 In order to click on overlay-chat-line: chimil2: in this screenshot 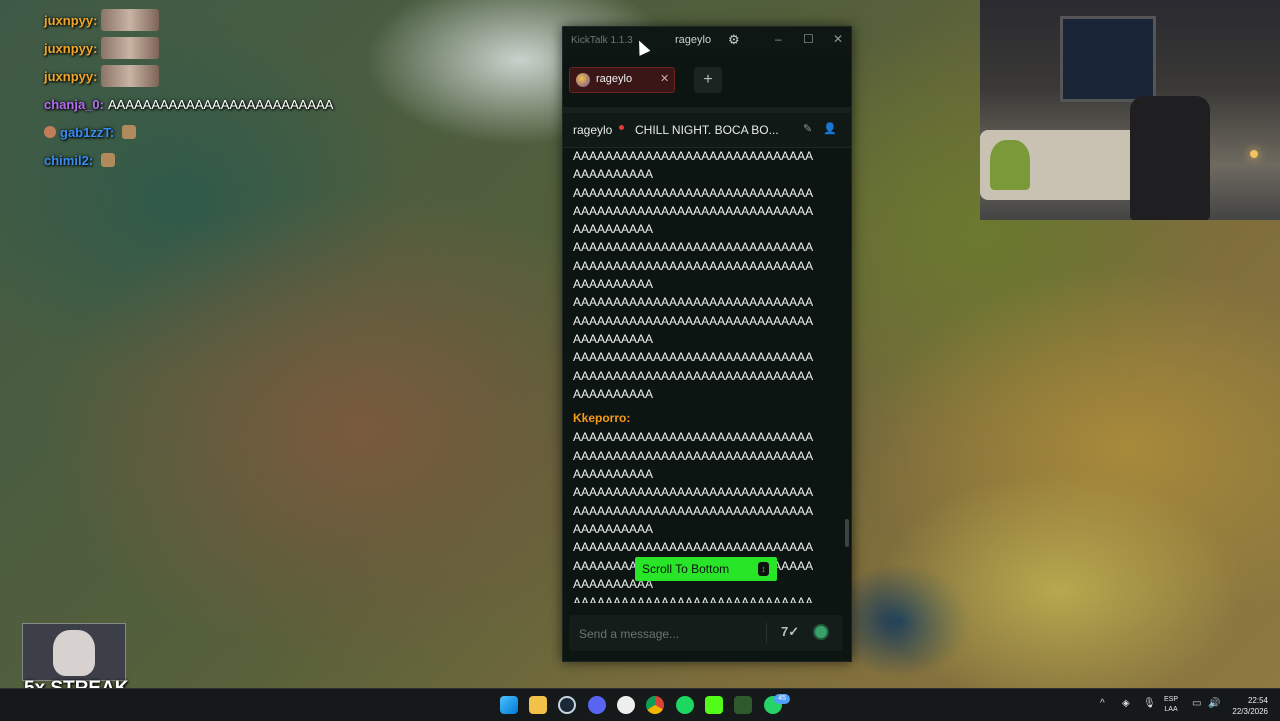, I will do `click(214, 160)`.